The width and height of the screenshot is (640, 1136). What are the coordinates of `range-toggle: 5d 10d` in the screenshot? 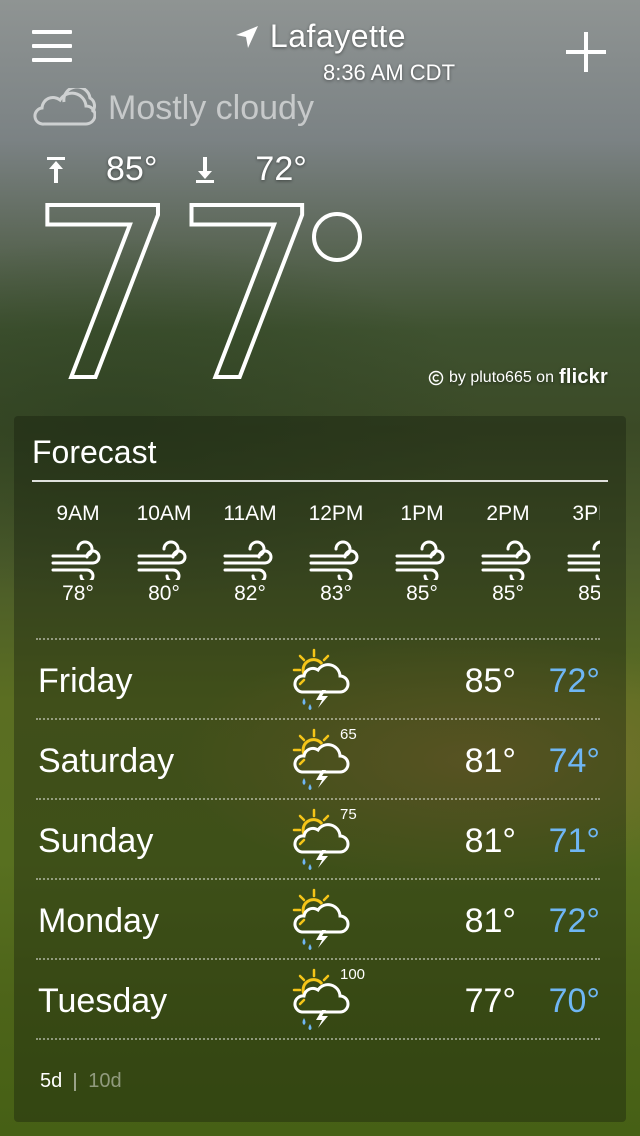 It's located at (81, 1081).